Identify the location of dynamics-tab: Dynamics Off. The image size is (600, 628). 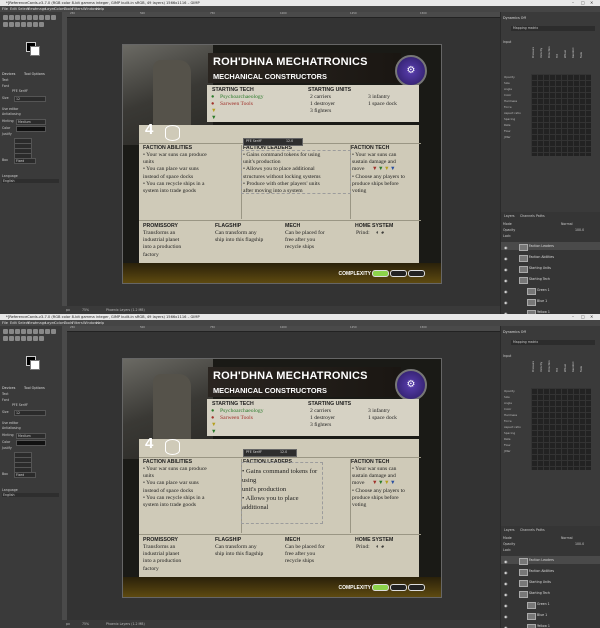
(551, 332).